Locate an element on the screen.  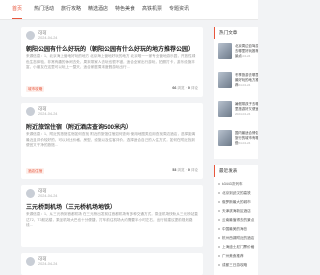
latest-post-text: 成都三日游攻略 is located at coordinates (234, 265).